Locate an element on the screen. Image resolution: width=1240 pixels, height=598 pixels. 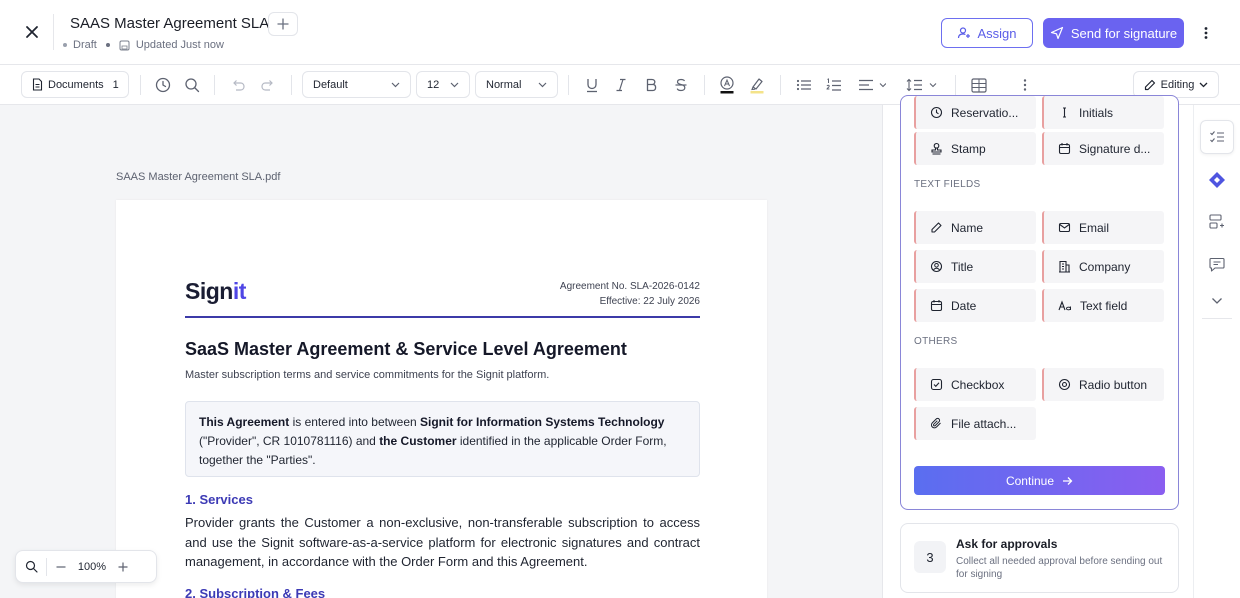
underline-button is located at coordinates (592, 85).